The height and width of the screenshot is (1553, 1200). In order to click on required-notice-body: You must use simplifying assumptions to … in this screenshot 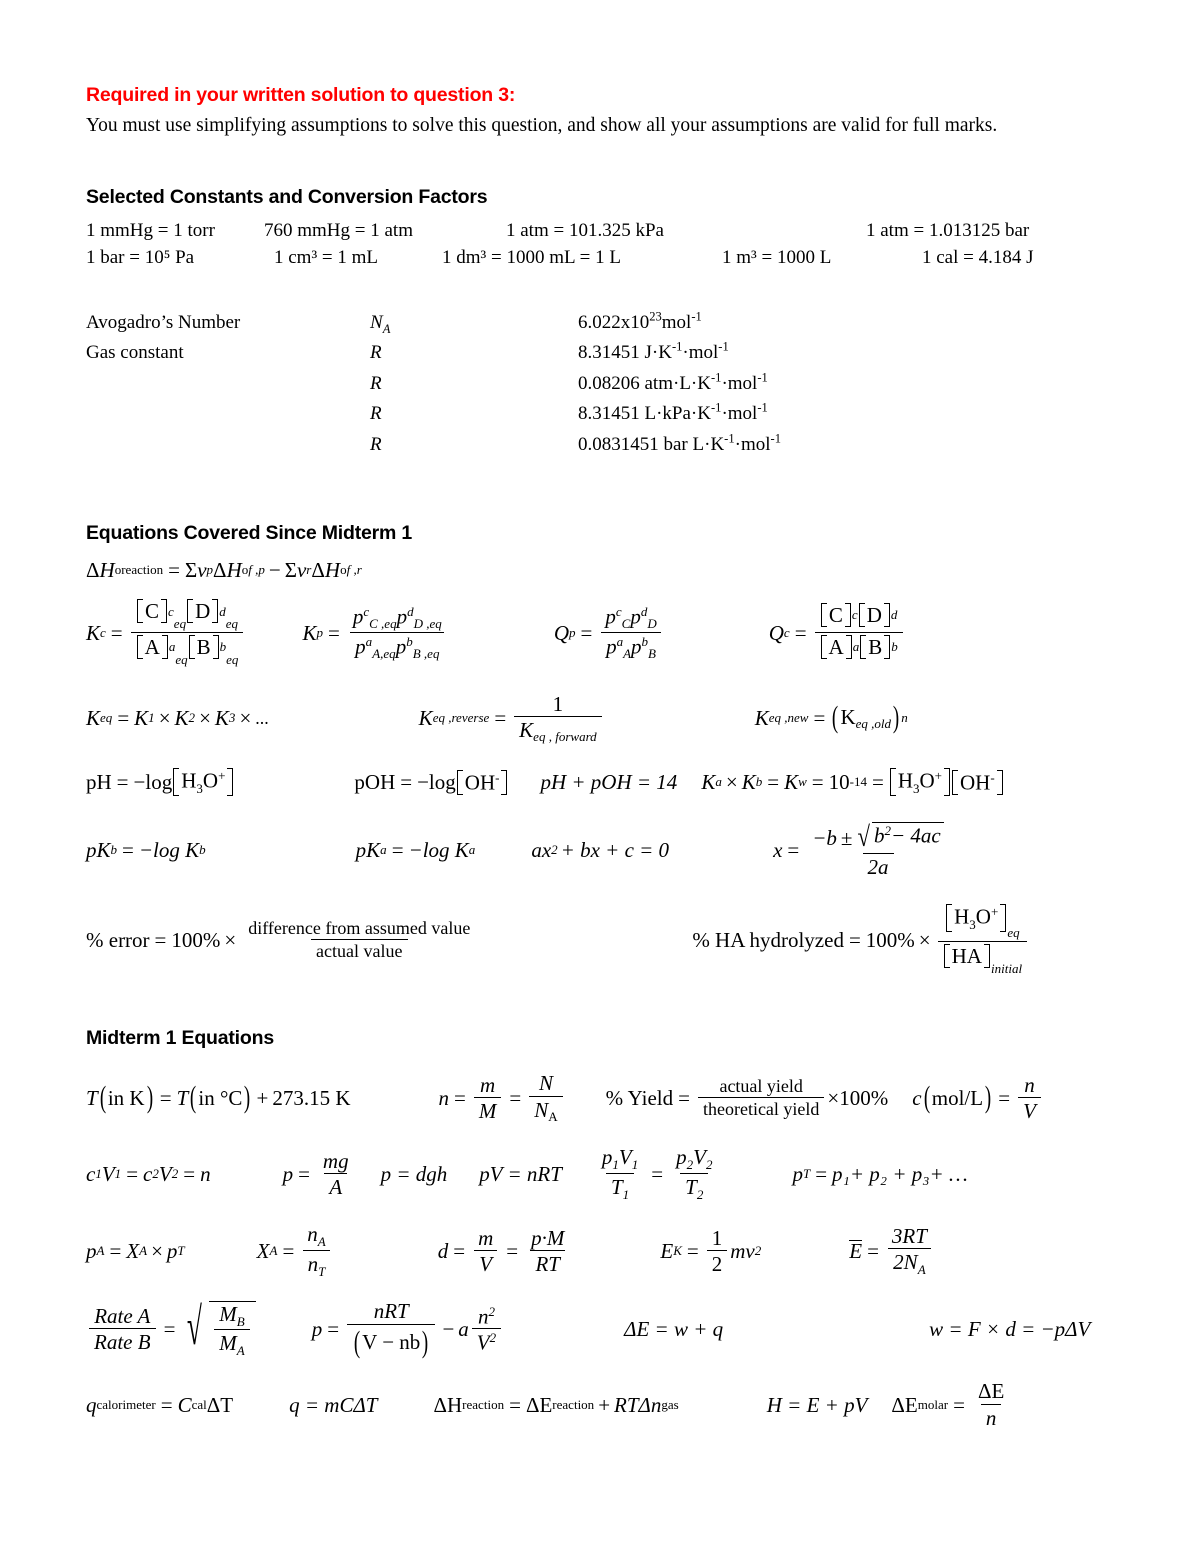, I will do `click(542, 125)`.